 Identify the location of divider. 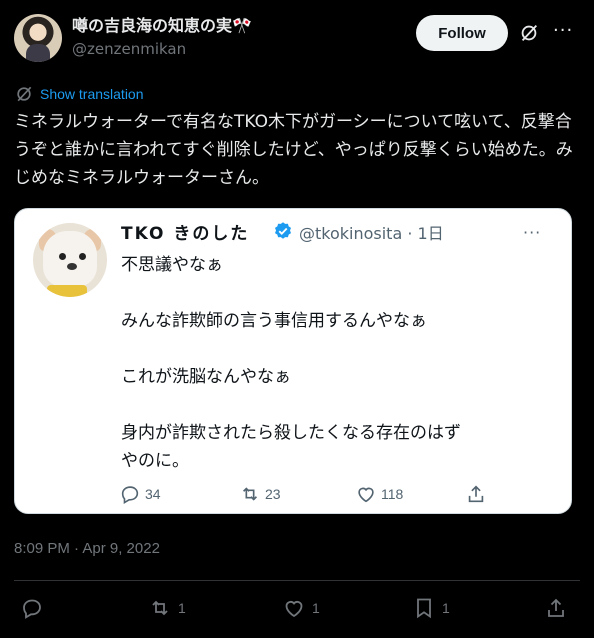
(297, 580).